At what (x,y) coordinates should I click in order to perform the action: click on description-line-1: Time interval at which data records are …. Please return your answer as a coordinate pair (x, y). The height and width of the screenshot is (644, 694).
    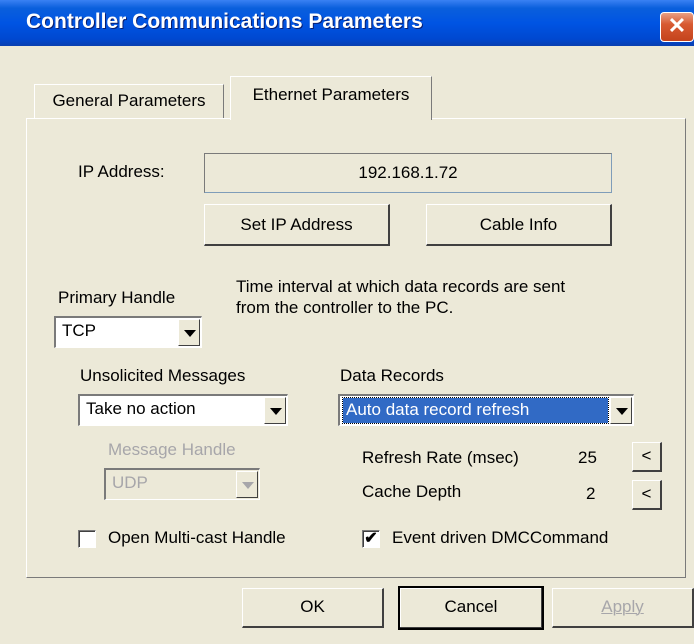
    Looking at the image, I should click on (401, 286).